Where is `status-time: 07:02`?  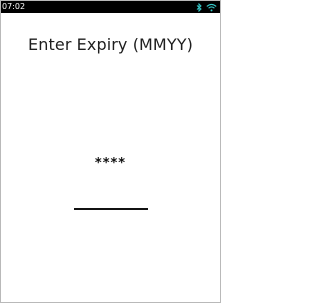
status-time: 07:02 is located at coordinates (14, 6).